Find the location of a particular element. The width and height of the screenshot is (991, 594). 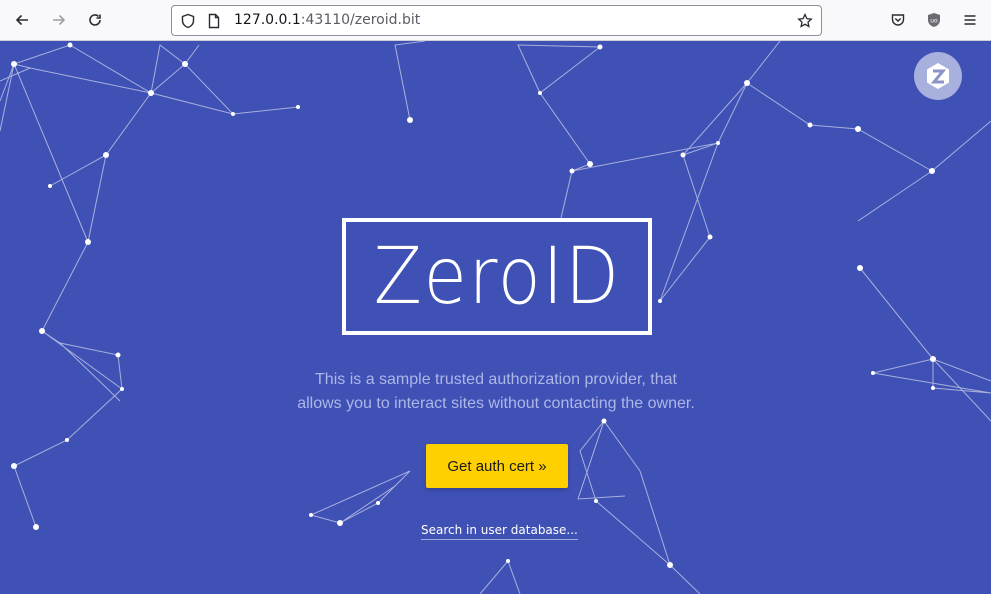

url-path: :43110/zeroid.bit is located at coordinates (360, 20).